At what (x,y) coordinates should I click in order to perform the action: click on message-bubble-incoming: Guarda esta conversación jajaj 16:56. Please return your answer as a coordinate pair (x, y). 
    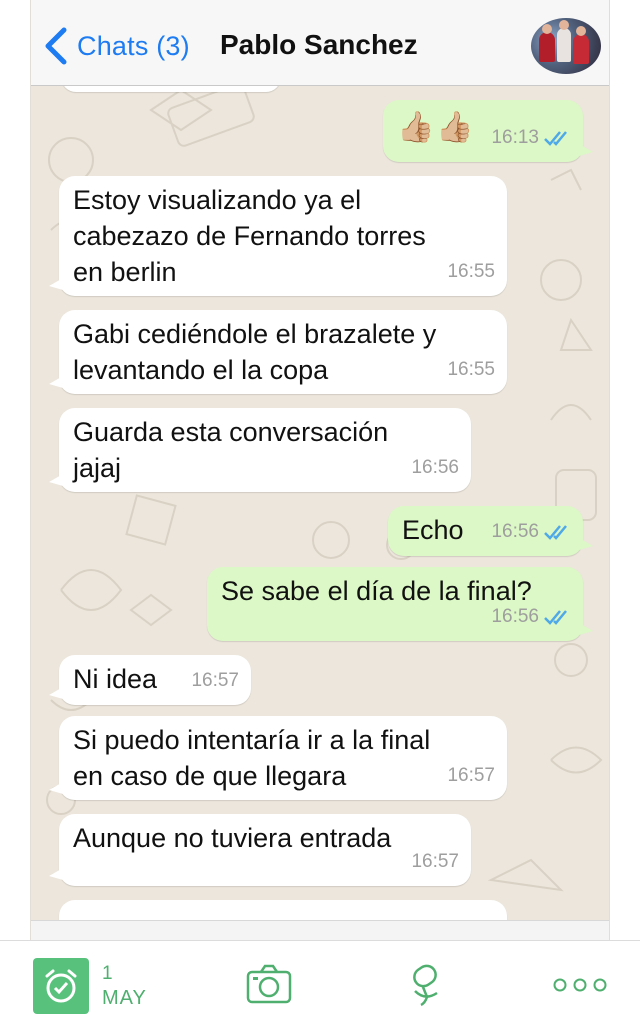
    Looking at the image, I should click on (260, 450).